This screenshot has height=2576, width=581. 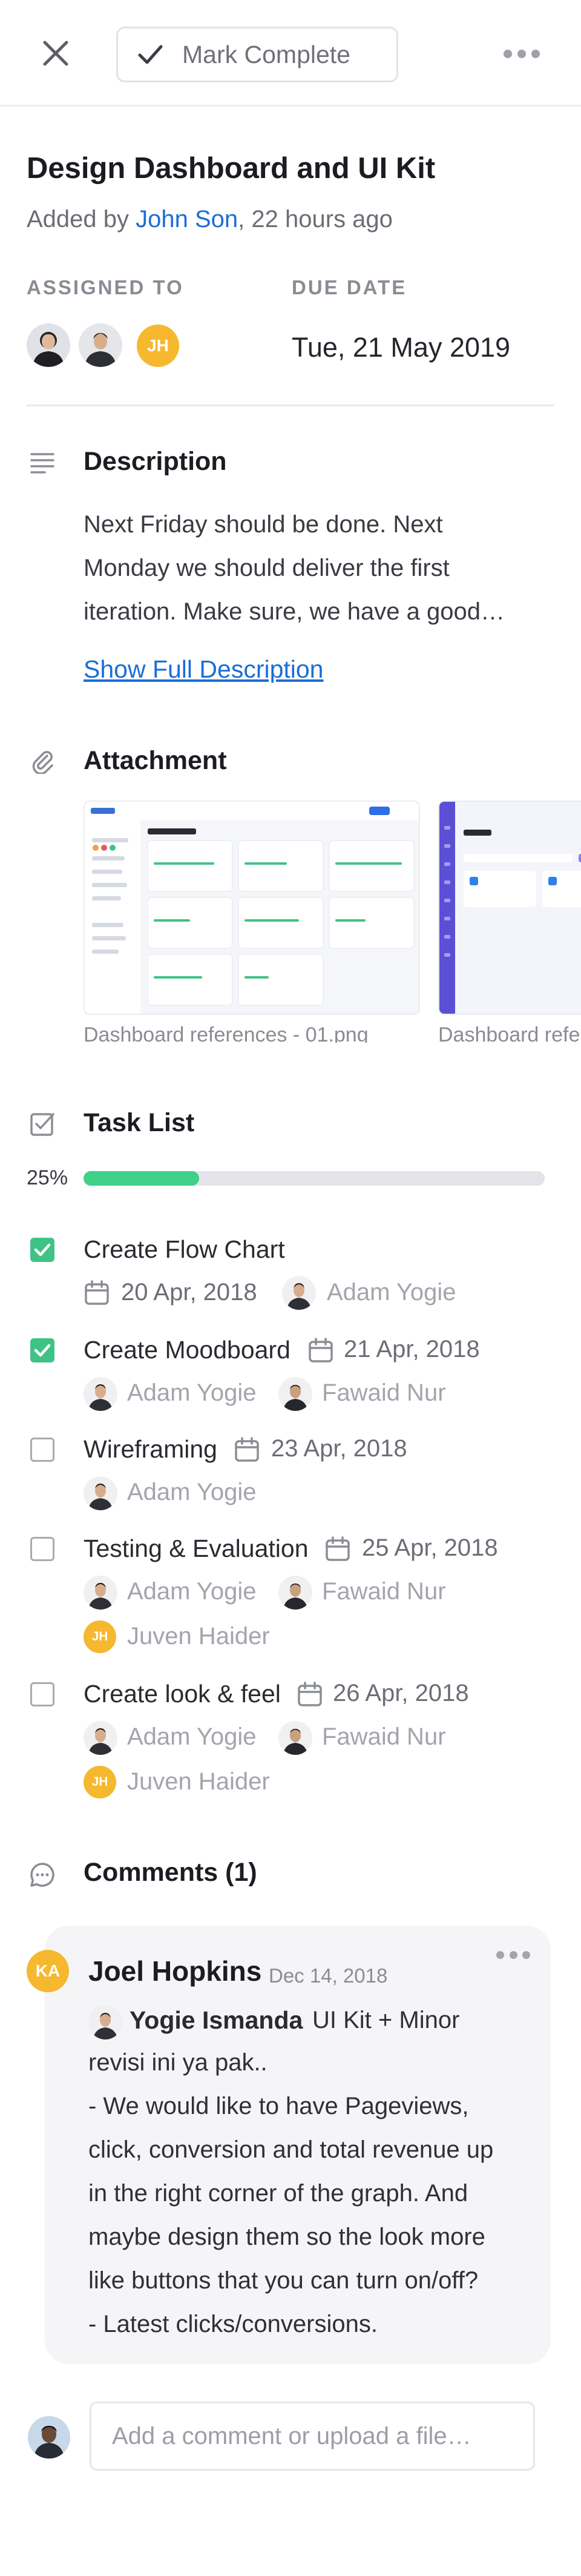 What do you see at coordinates (216, 2020) in the screenshot?
I see `comment-mention: Yogie Ismanda` at bounding box center [216, 2020].